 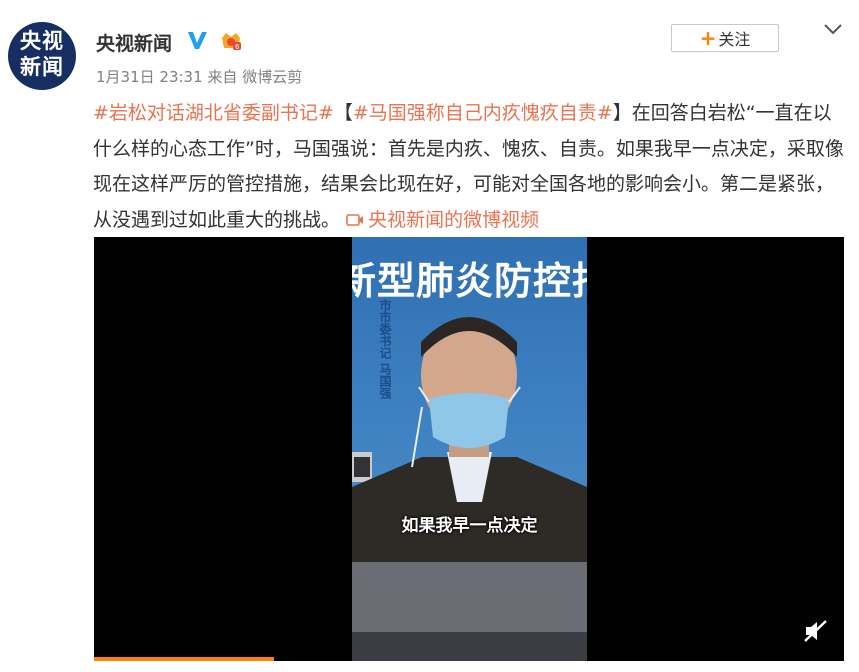 I want to click on topic-tag-2: #马国强称自己内疚愧疚自责#, so click(x=483, y=113).